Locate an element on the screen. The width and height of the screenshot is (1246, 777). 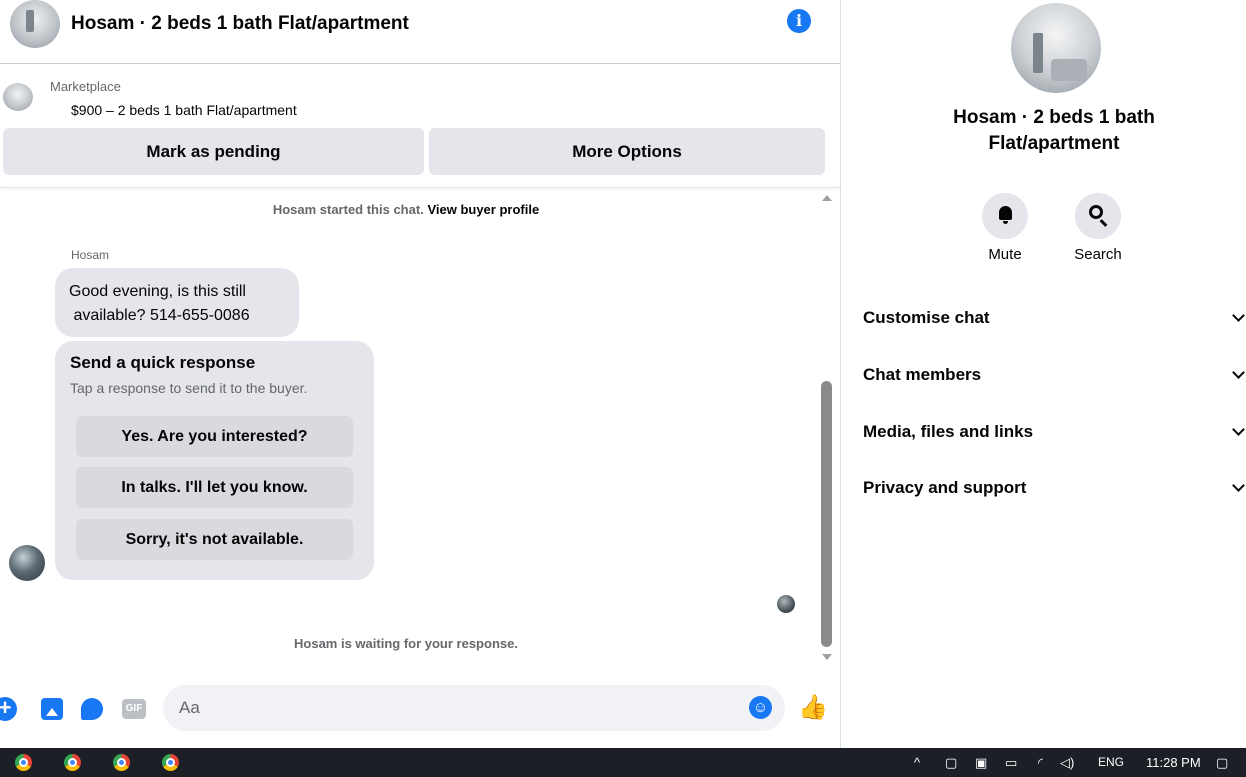
bell-icon is located at coordinates (1005, 215).